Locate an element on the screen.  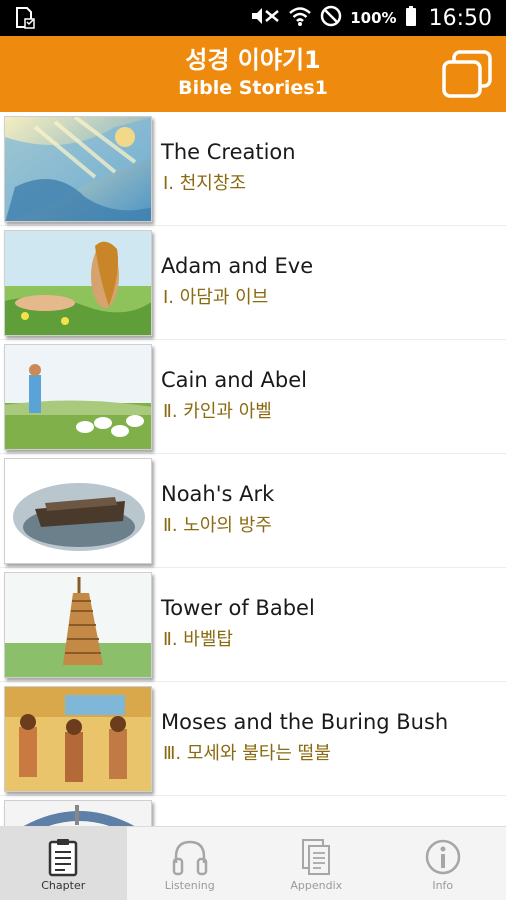
story-subtitle: Ⅱ. 바벨탑 is located at coordinates (198, 639).